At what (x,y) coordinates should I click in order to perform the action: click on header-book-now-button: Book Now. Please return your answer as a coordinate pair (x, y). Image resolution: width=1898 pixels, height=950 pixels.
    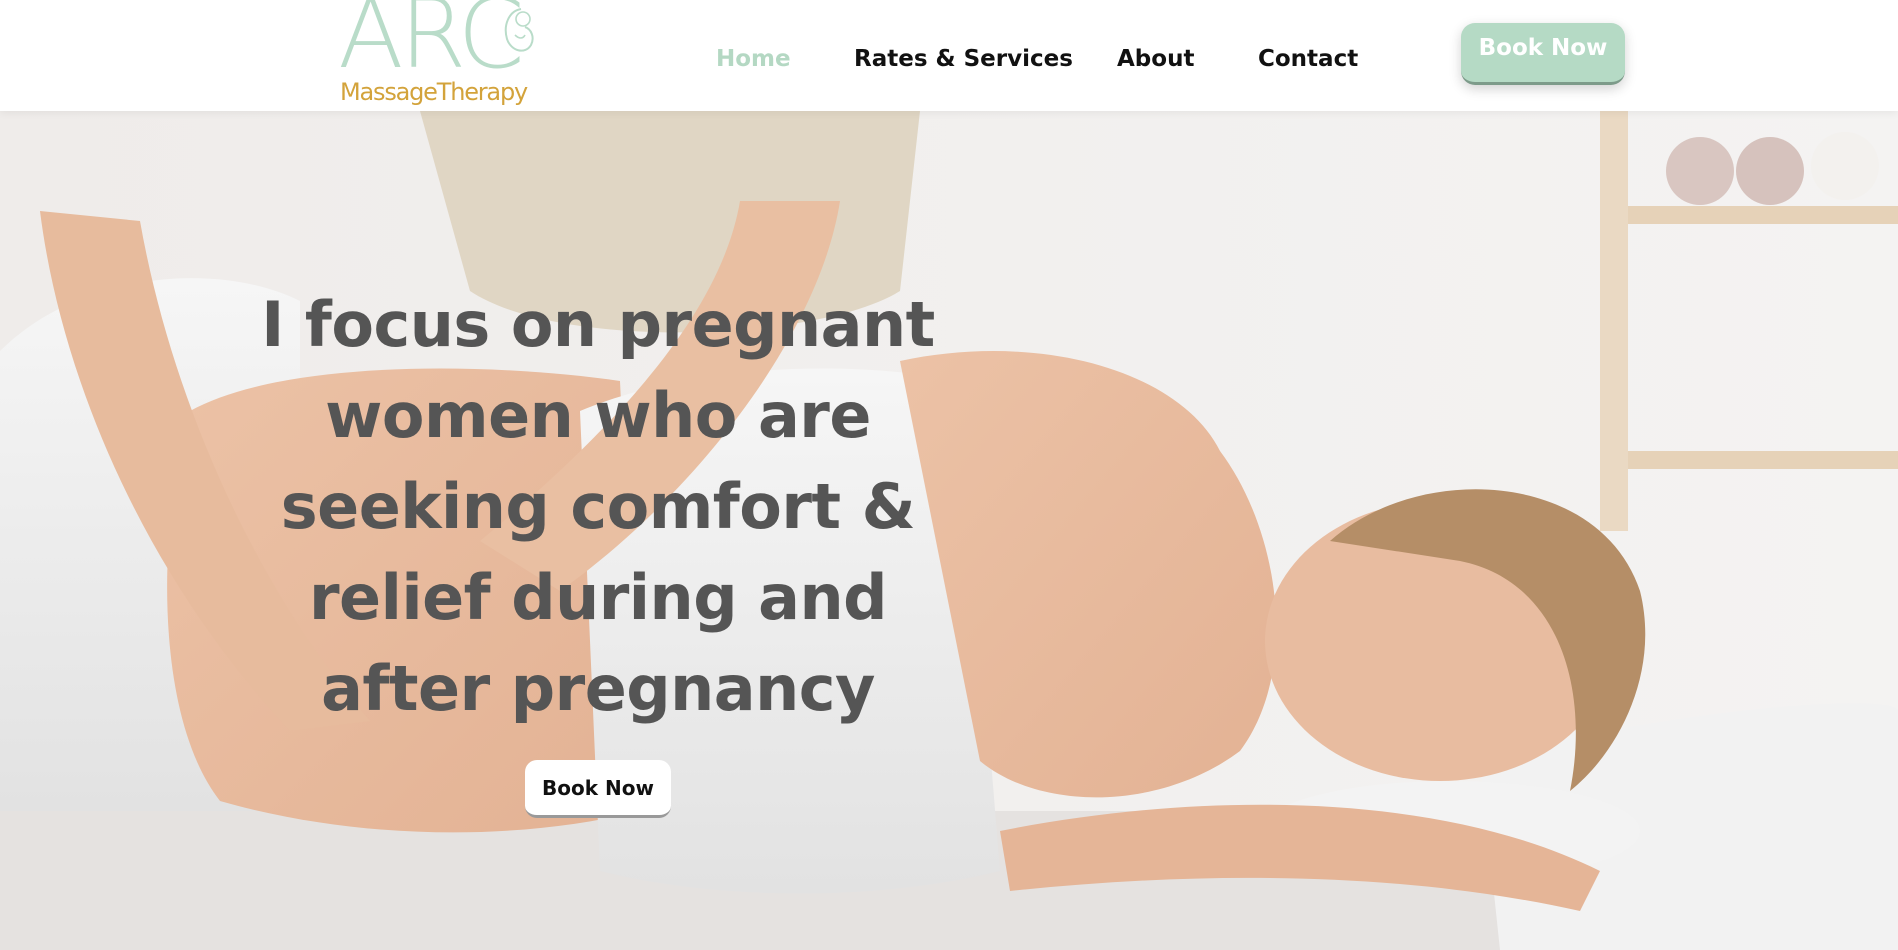
    Looking at the image, I should click on (1543, 54).